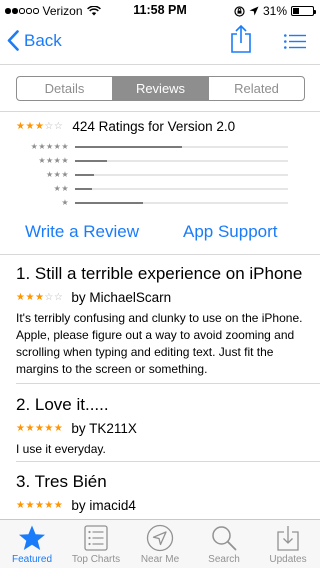 The image size is (320, 568). What do you see at coordinates (61, 188) in the screenshot?
I see `histogram-stars: ★★` at bounding box center [61, 188].